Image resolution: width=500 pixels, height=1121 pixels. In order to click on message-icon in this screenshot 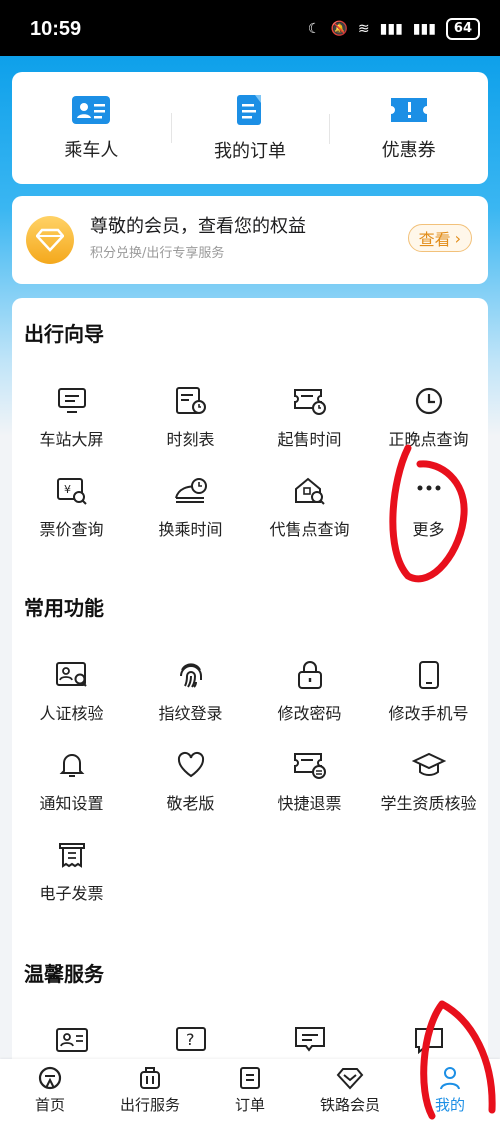, I will do `click(310, 1040)`.